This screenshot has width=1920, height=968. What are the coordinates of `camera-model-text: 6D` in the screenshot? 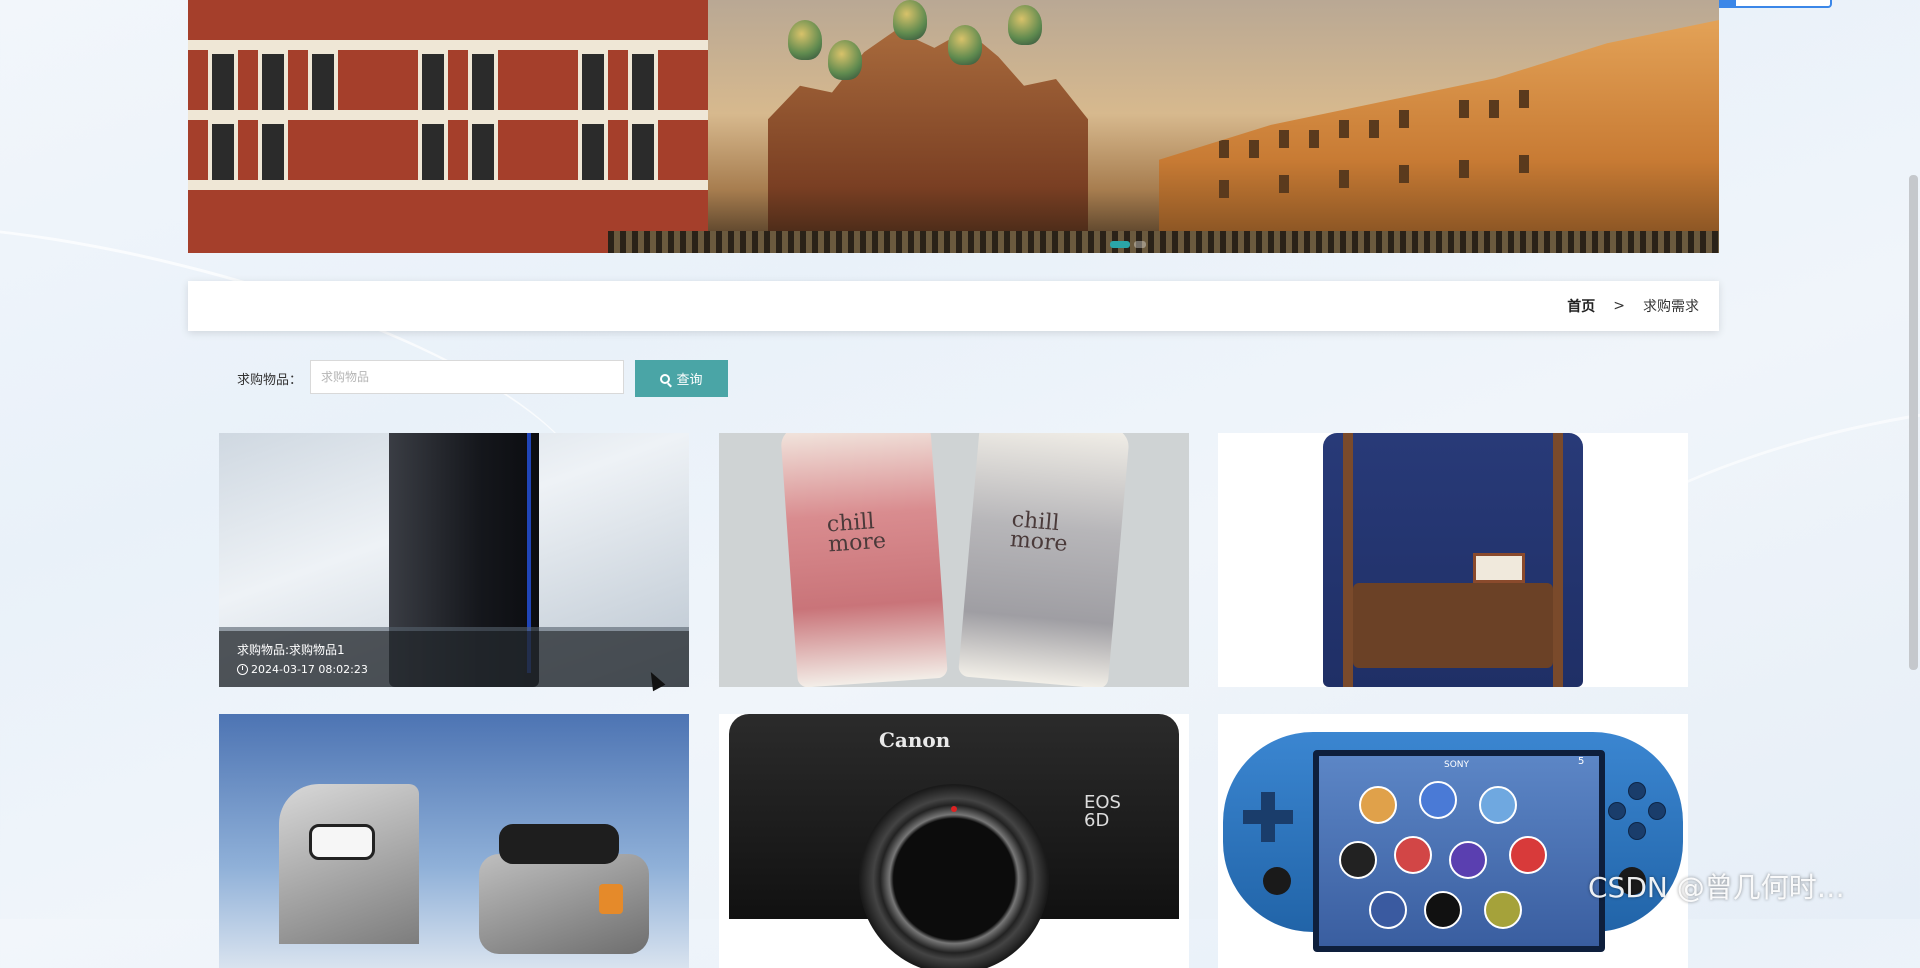 It's located at (1097, 820).